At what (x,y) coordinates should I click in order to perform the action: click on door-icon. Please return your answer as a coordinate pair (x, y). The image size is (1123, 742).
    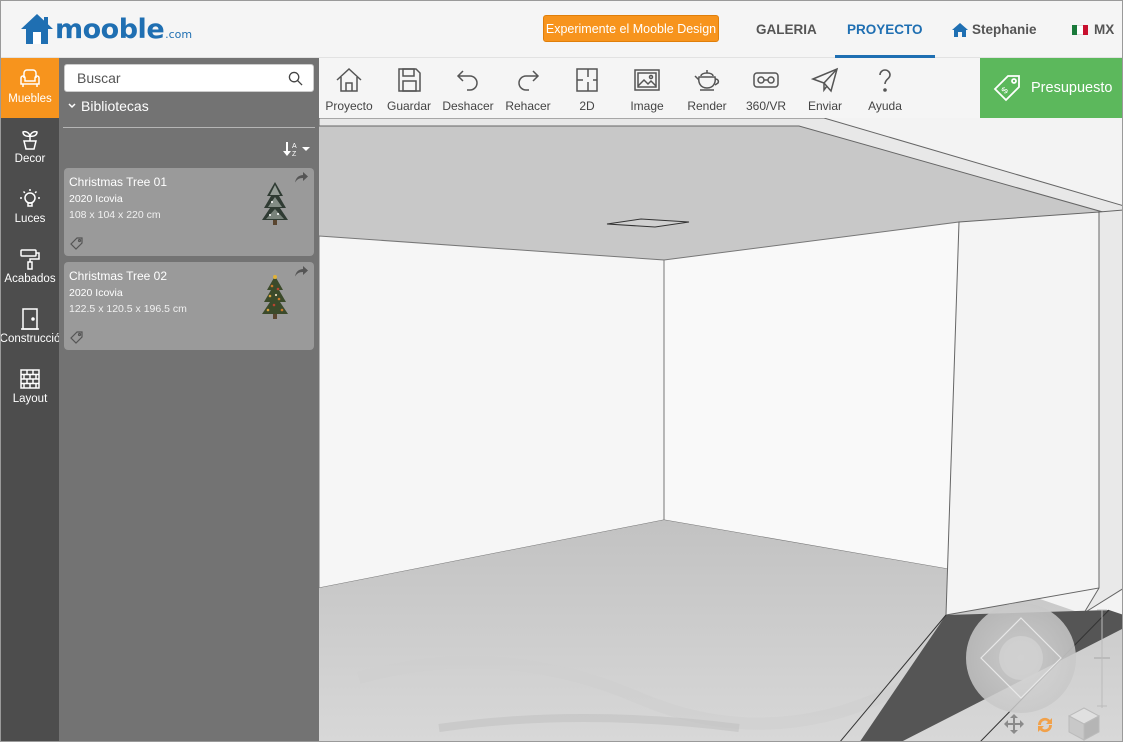
    Looking at the image, I should click on (30, 319).